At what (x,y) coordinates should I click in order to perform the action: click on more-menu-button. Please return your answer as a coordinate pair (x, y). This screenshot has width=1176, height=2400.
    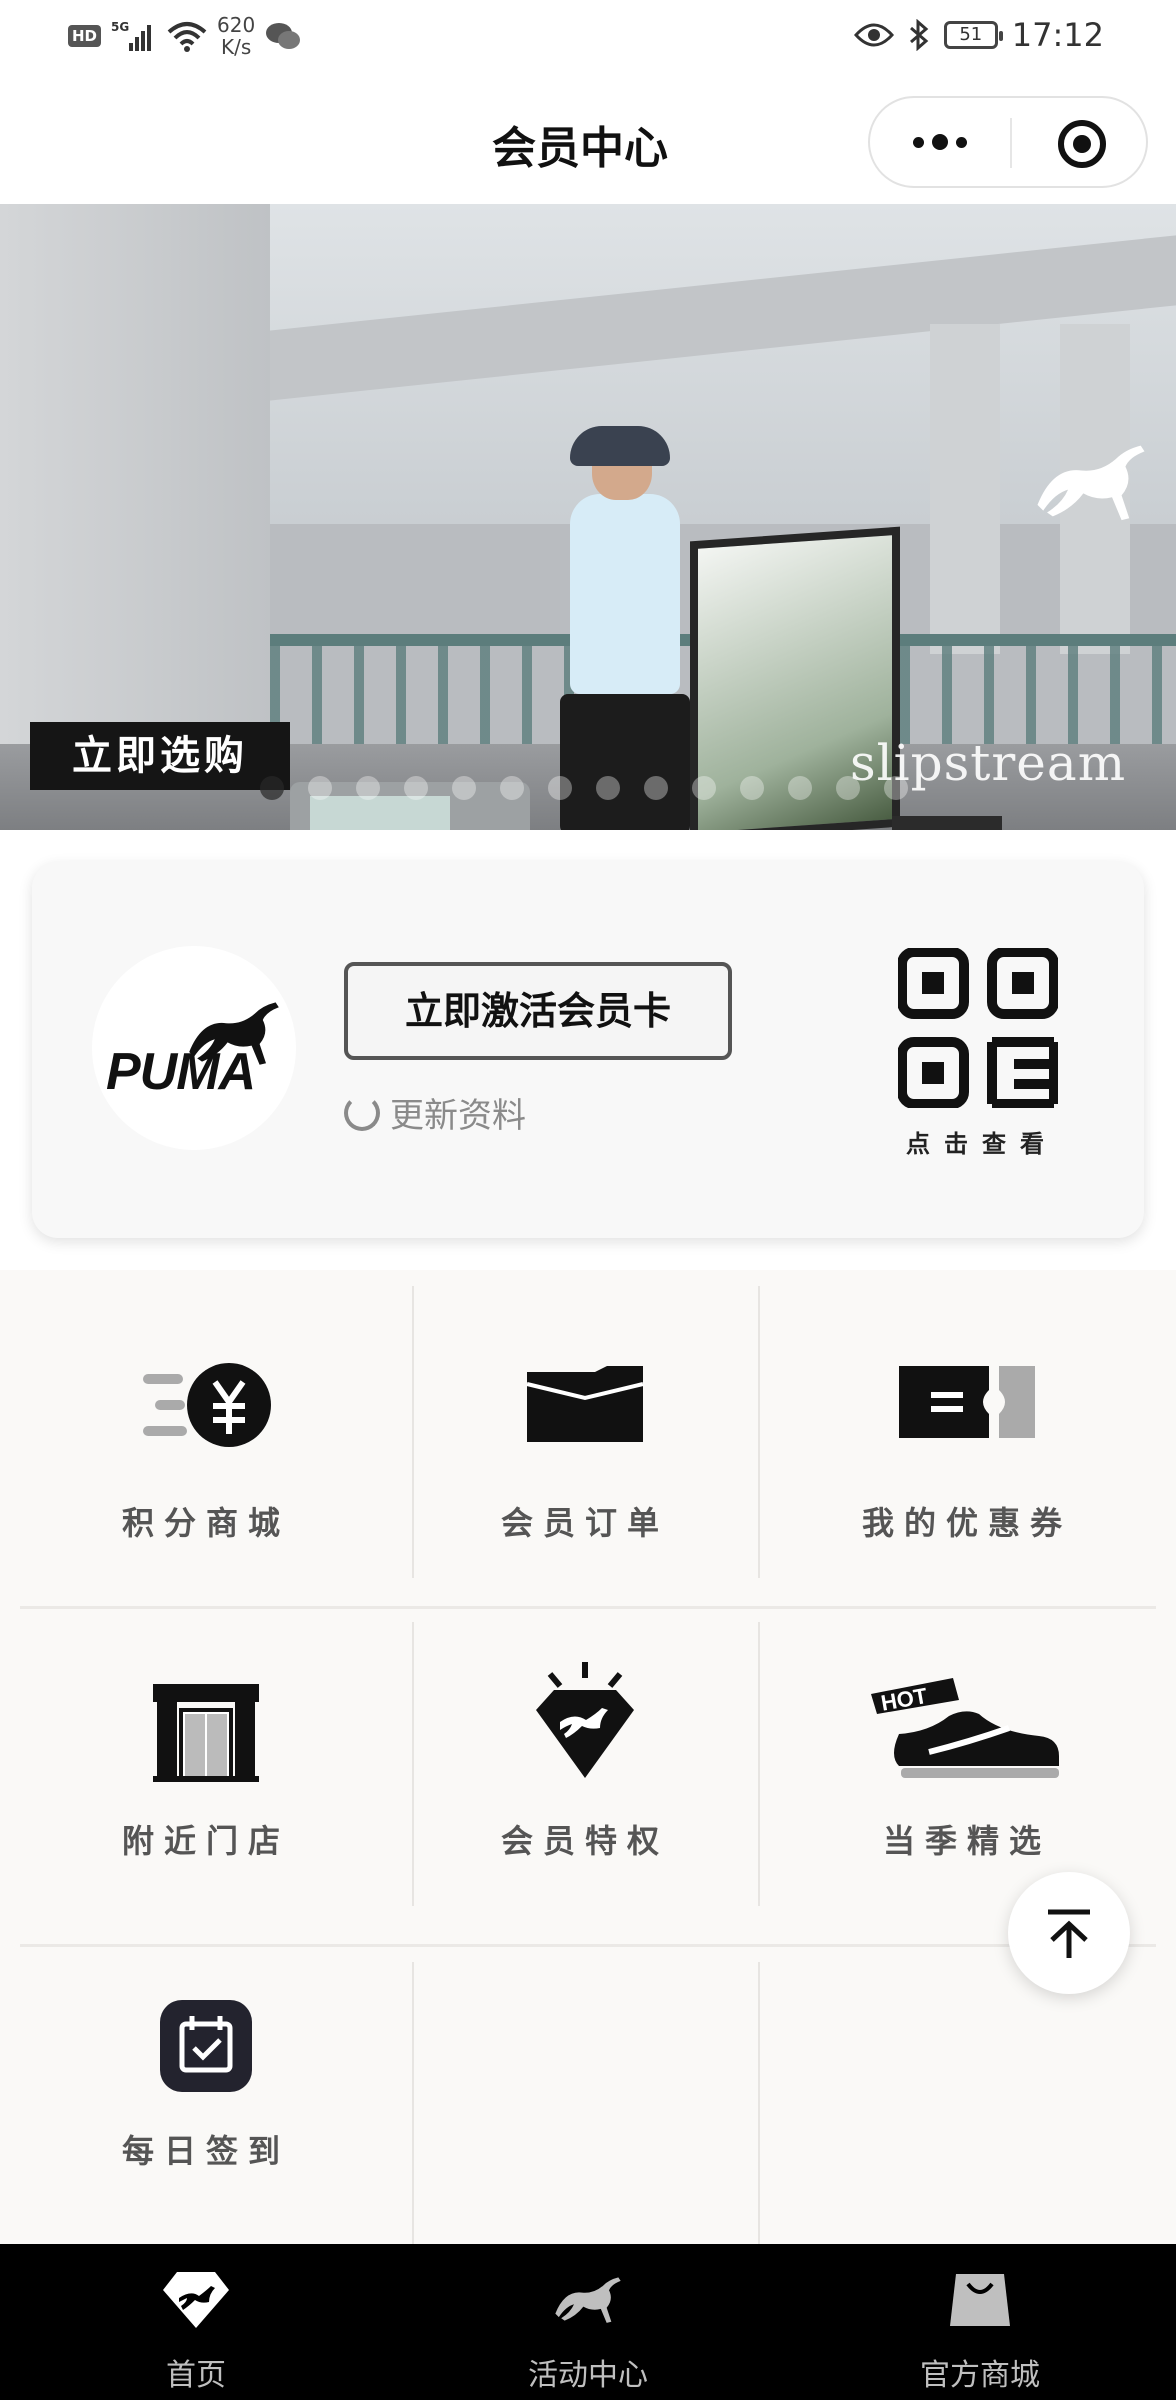
    Looking at the image, I should click on (940, 142).